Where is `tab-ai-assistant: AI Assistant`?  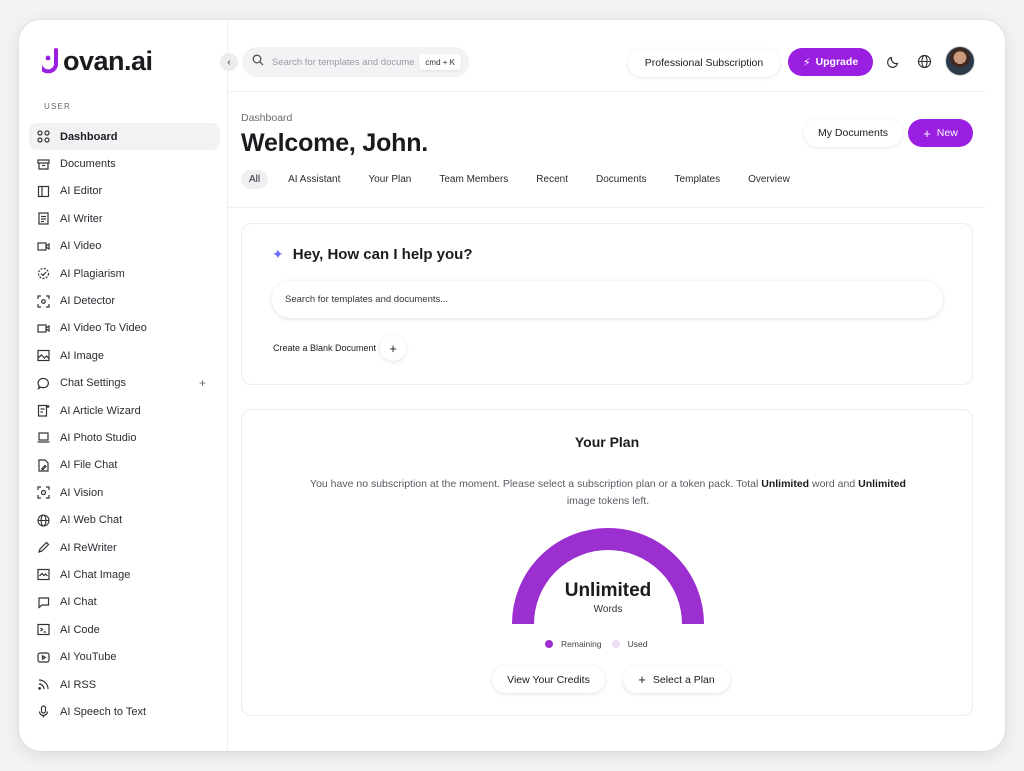 tab-ai-assistant: AI Assistant is located at coordinates (314, 179).